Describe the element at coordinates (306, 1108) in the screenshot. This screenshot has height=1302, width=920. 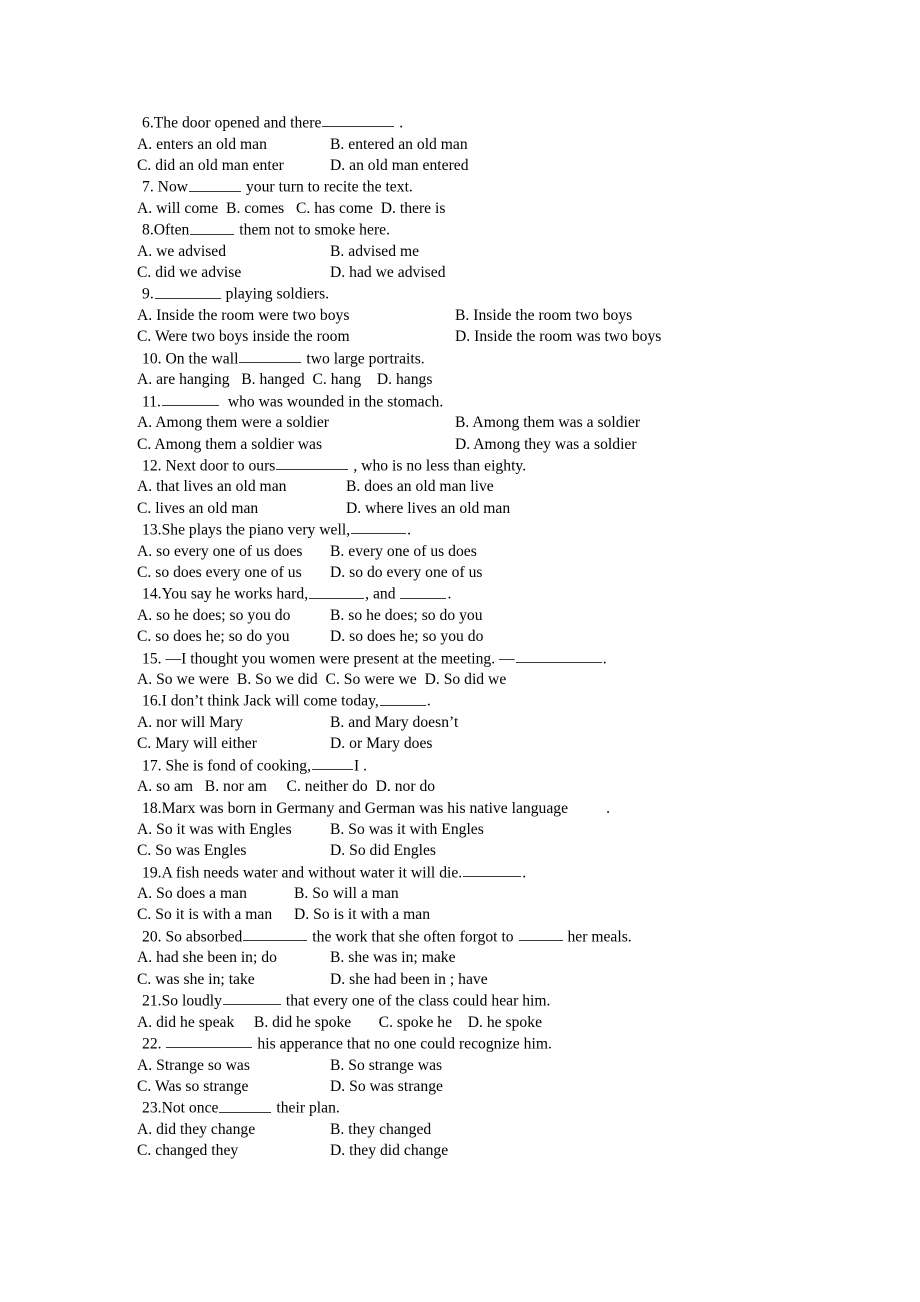
I see `question-text-after: their plan.` at that location.